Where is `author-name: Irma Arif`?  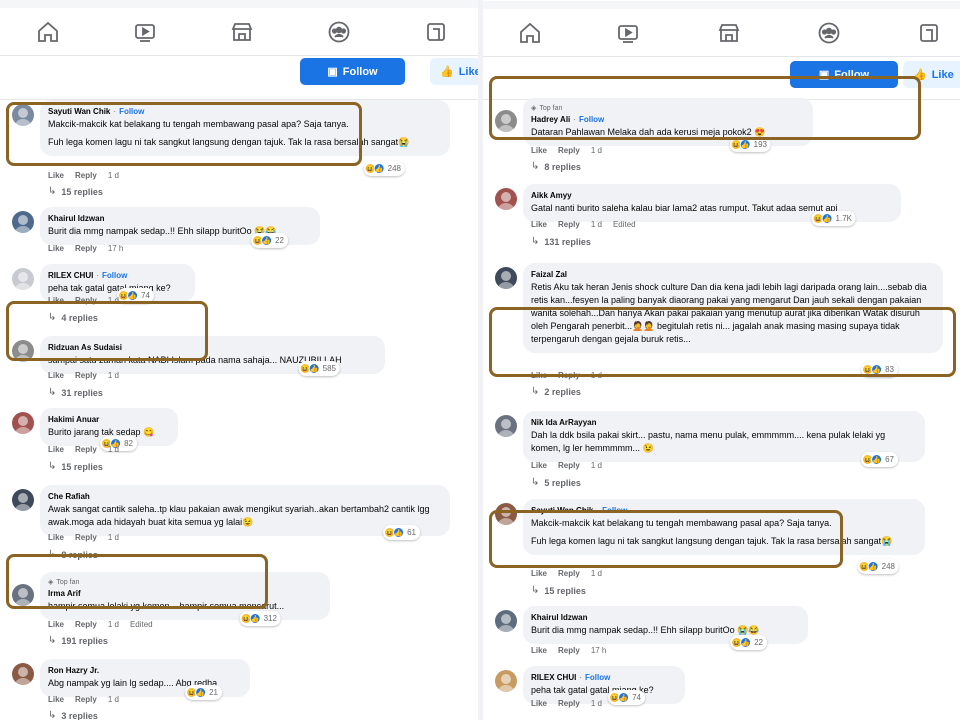
author-name: Irma Arif is located at coordinates (64, 593).